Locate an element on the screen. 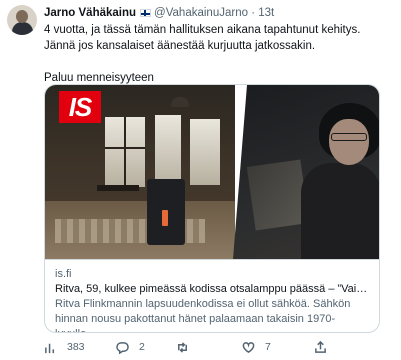 The image size is (401, 360). share-upload-icon is located at coordinates (320, 346).